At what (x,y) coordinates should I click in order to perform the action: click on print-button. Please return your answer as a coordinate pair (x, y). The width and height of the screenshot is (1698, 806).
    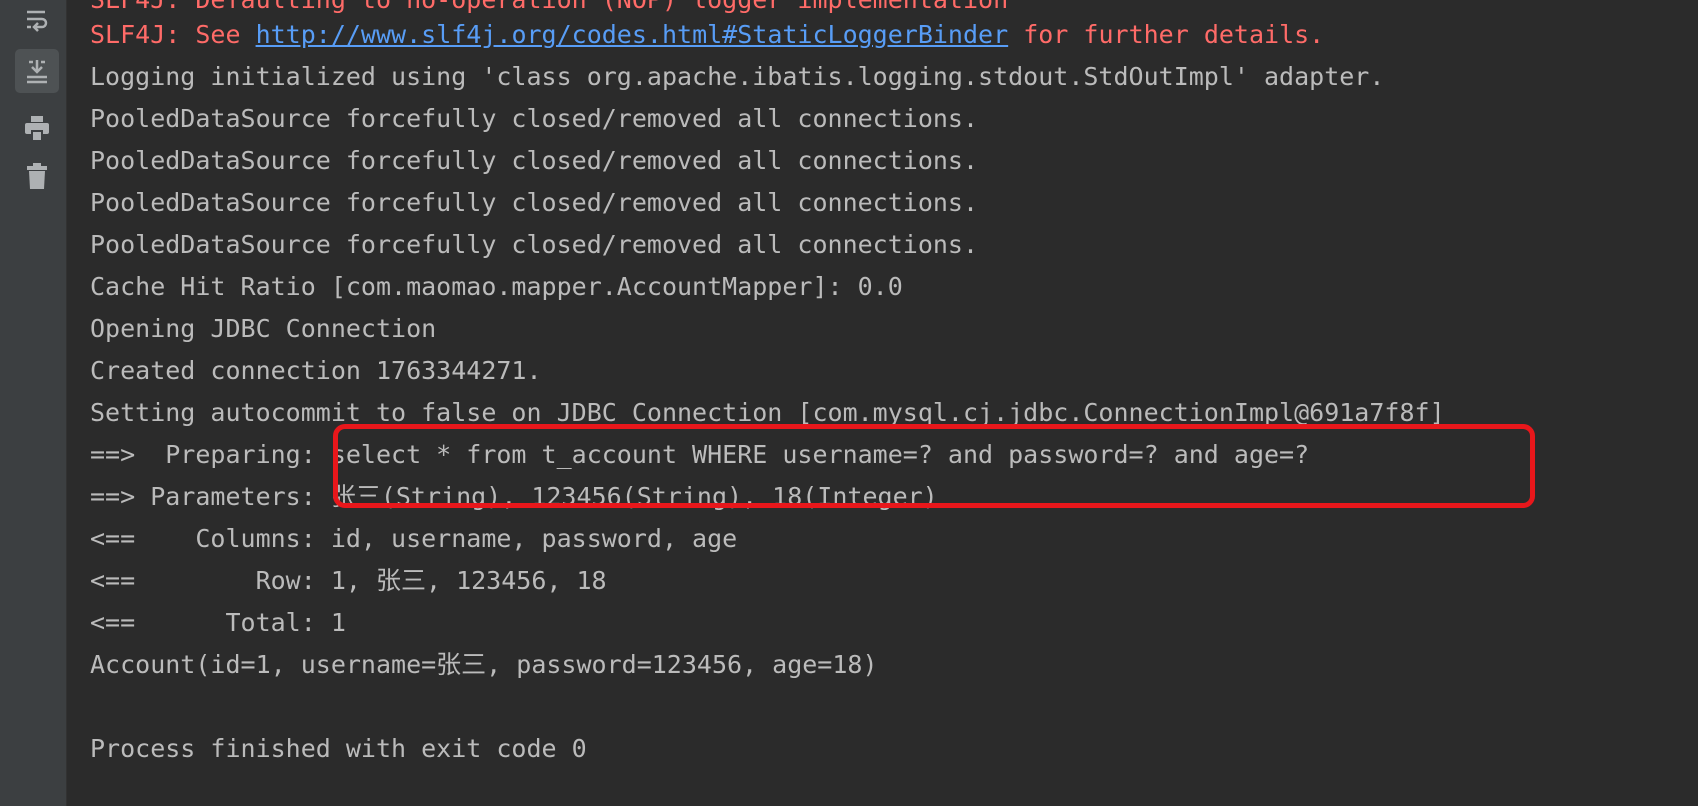
    Looking at the image, I should click on (37, 128).